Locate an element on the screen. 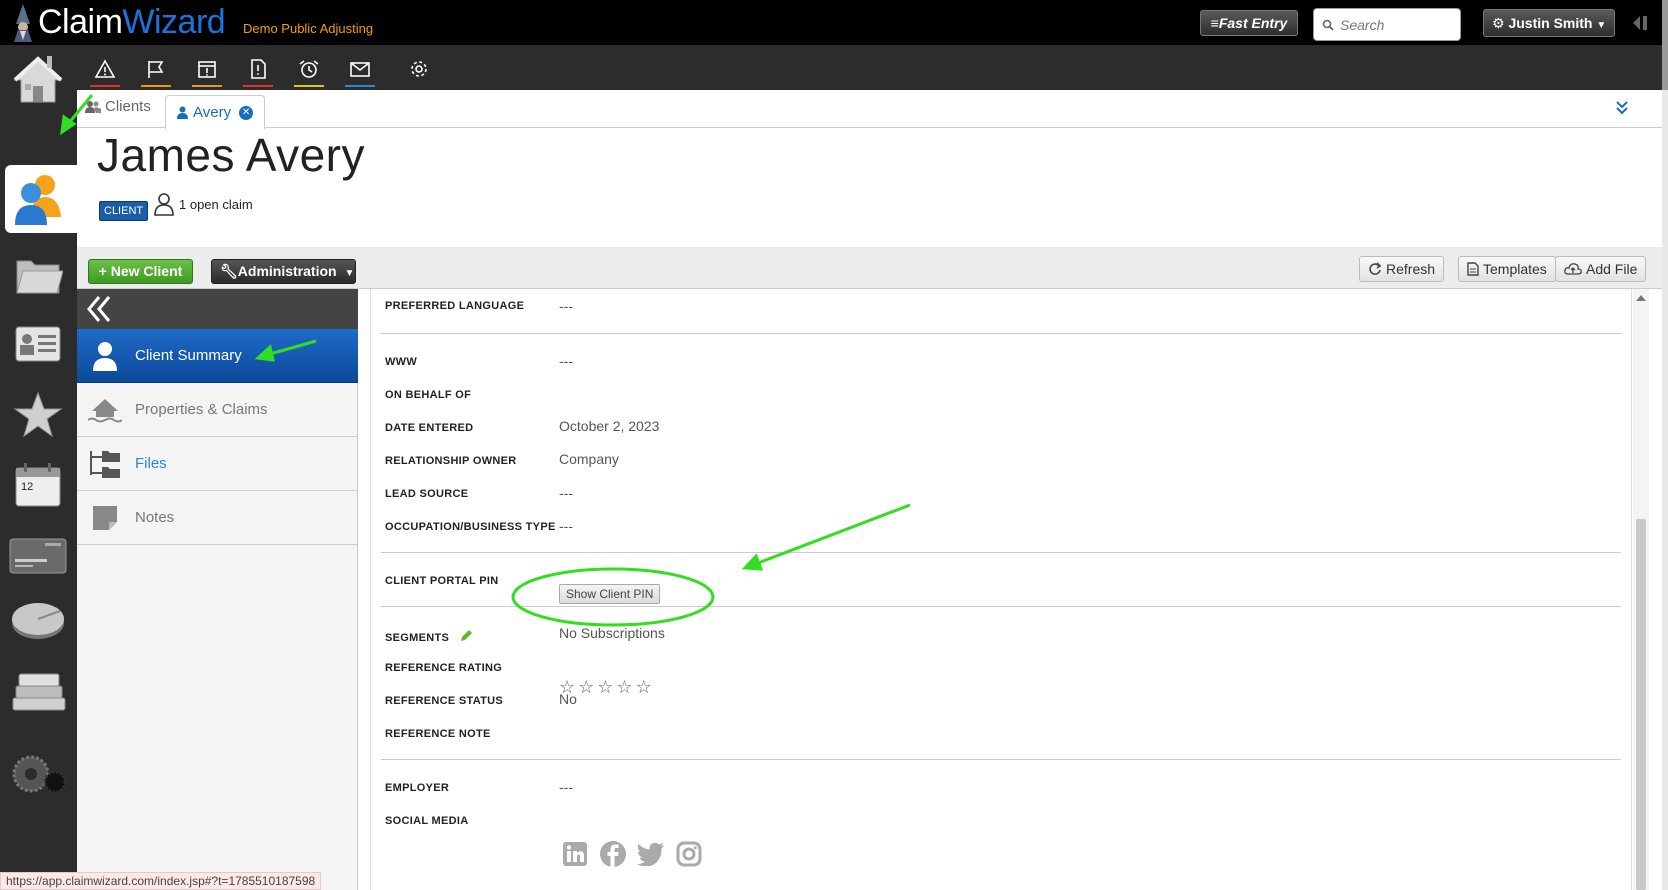 The image size is (1668, 890). users-icon is located at coordinates (93, 106).